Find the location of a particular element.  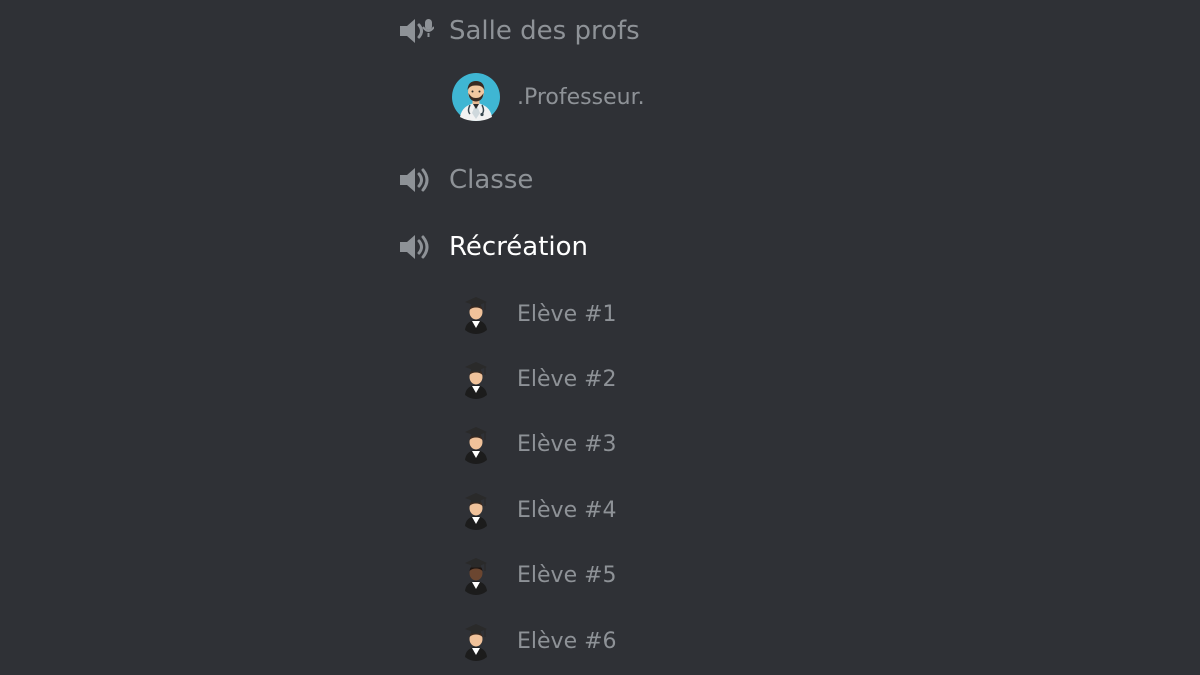

voice-member-eleve-3: Elève #3 is located at coordinates (534, 444).